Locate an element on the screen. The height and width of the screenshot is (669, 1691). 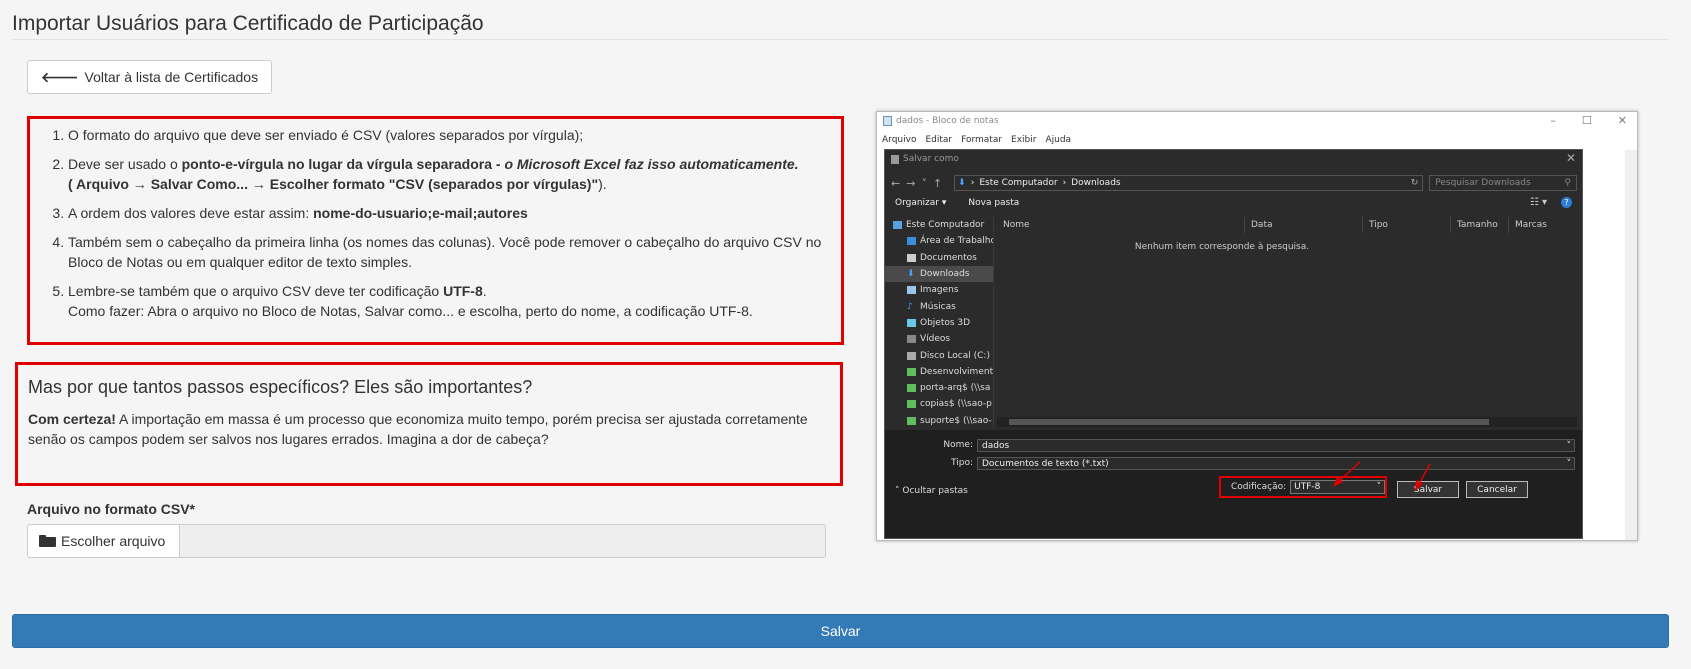
window-controls: – ☐ ✕ is located at coordinates (1588, 120).